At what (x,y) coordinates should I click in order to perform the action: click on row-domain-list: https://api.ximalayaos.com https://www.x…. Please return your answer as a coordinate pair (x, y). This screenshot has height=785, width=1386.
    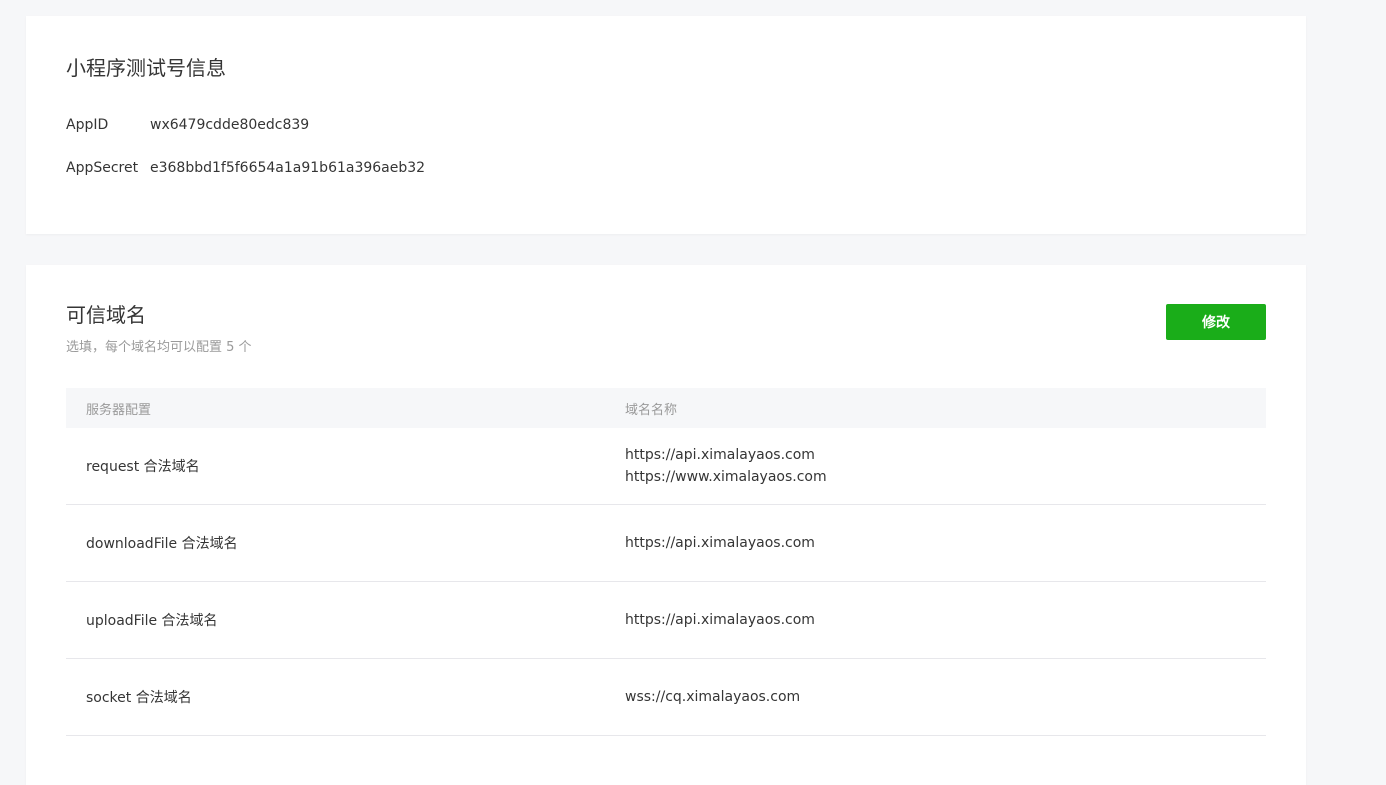
    Looking at the image, I should click on (945, 466).